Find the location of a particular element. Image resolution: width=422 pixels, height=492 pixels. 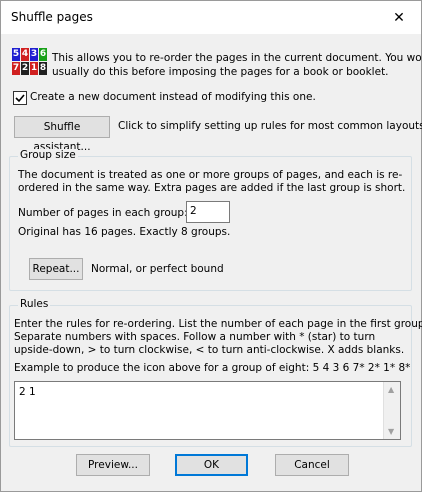

icon-cell: 1 is located at coordinates (34, 68).